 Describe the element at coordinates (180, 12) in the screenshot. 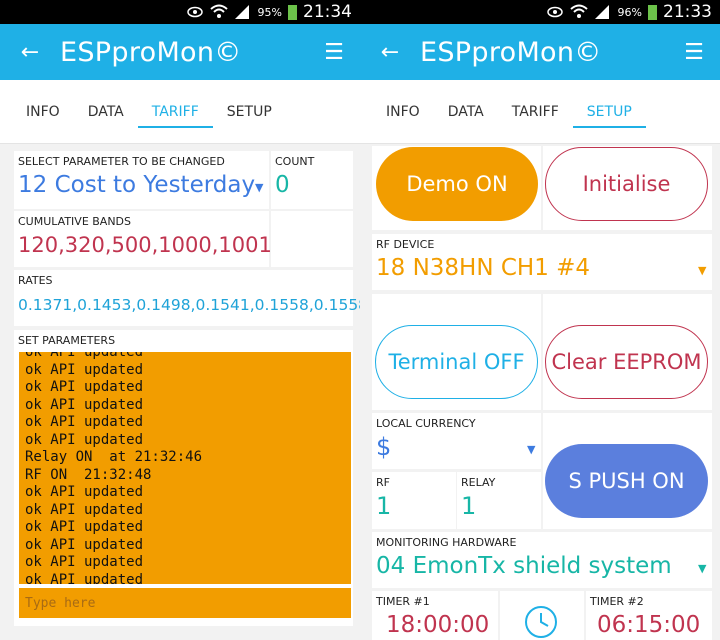

I see `status-bar: 95% 21:34` at that location.